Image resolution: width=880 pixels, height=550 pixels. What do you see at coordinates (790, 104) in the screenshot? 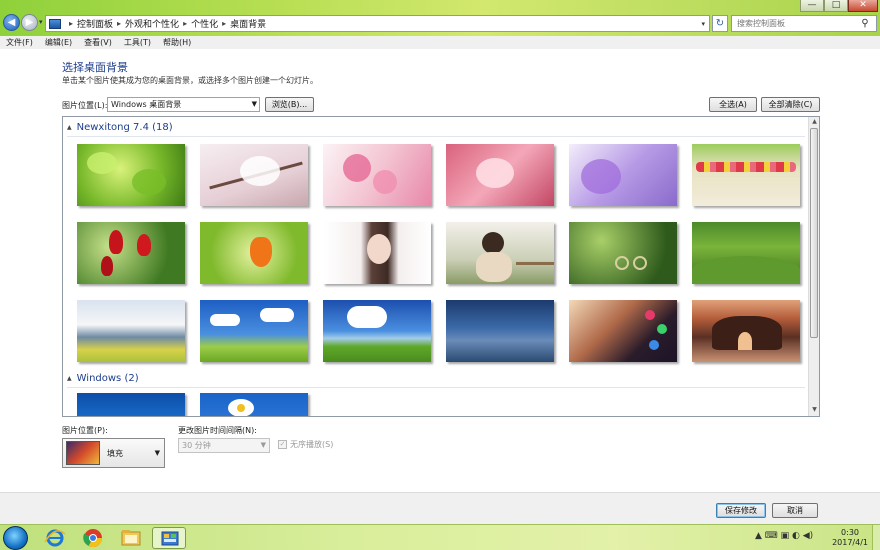
I see `clear-all-button: 全部清除(C)` at bounding box center [790, 104].